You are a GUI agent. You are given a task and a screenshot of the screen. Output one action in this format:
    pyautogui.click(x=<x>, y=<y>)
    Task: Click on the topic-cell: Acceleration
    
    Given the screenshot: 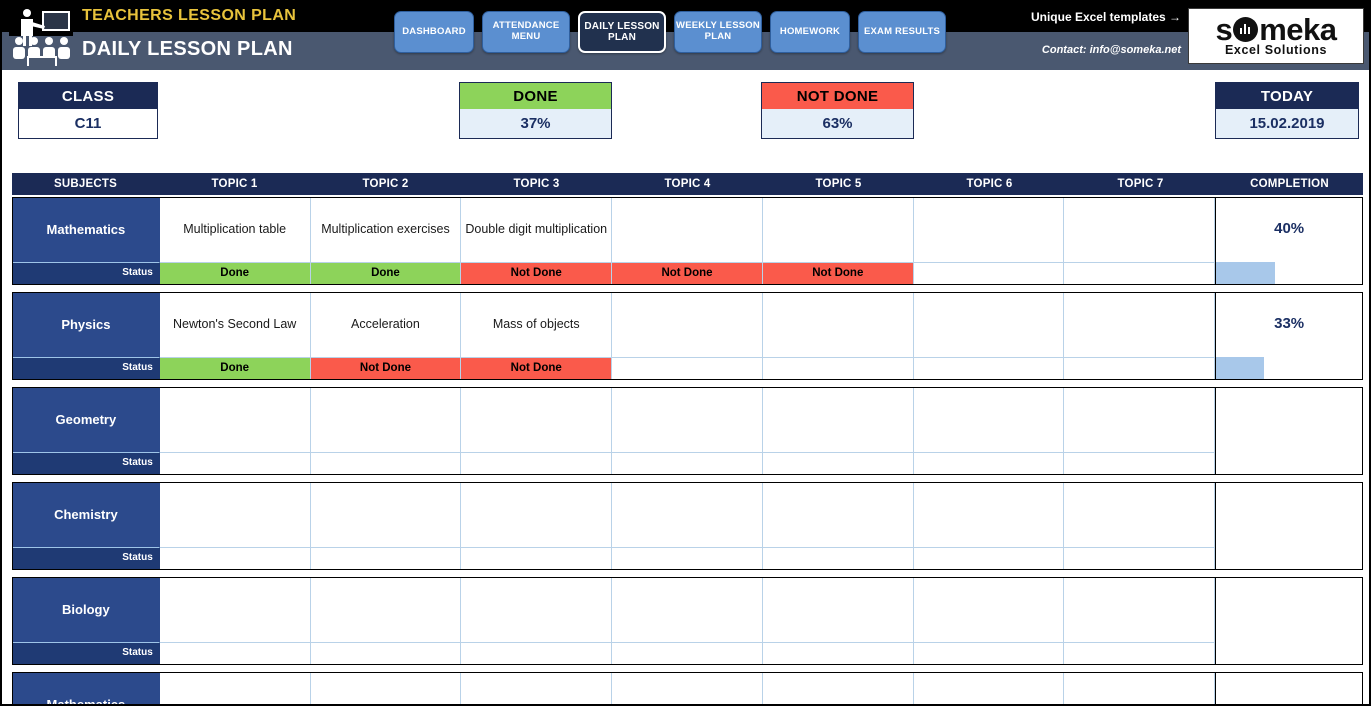 What is the action you would take?
    pyautogui.click(x=386, y=325)
    